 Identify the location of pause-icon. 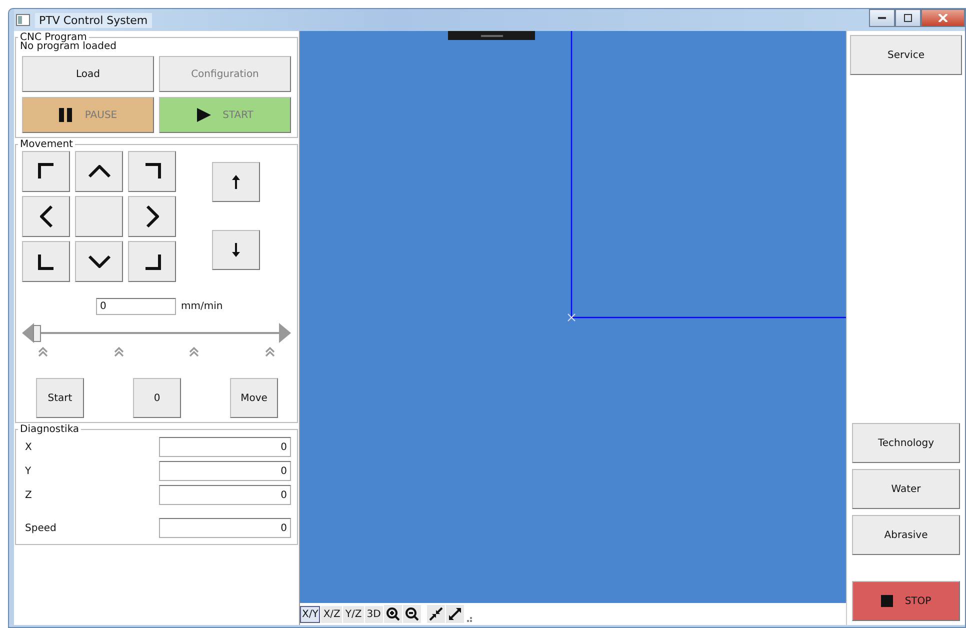
(65, 115).